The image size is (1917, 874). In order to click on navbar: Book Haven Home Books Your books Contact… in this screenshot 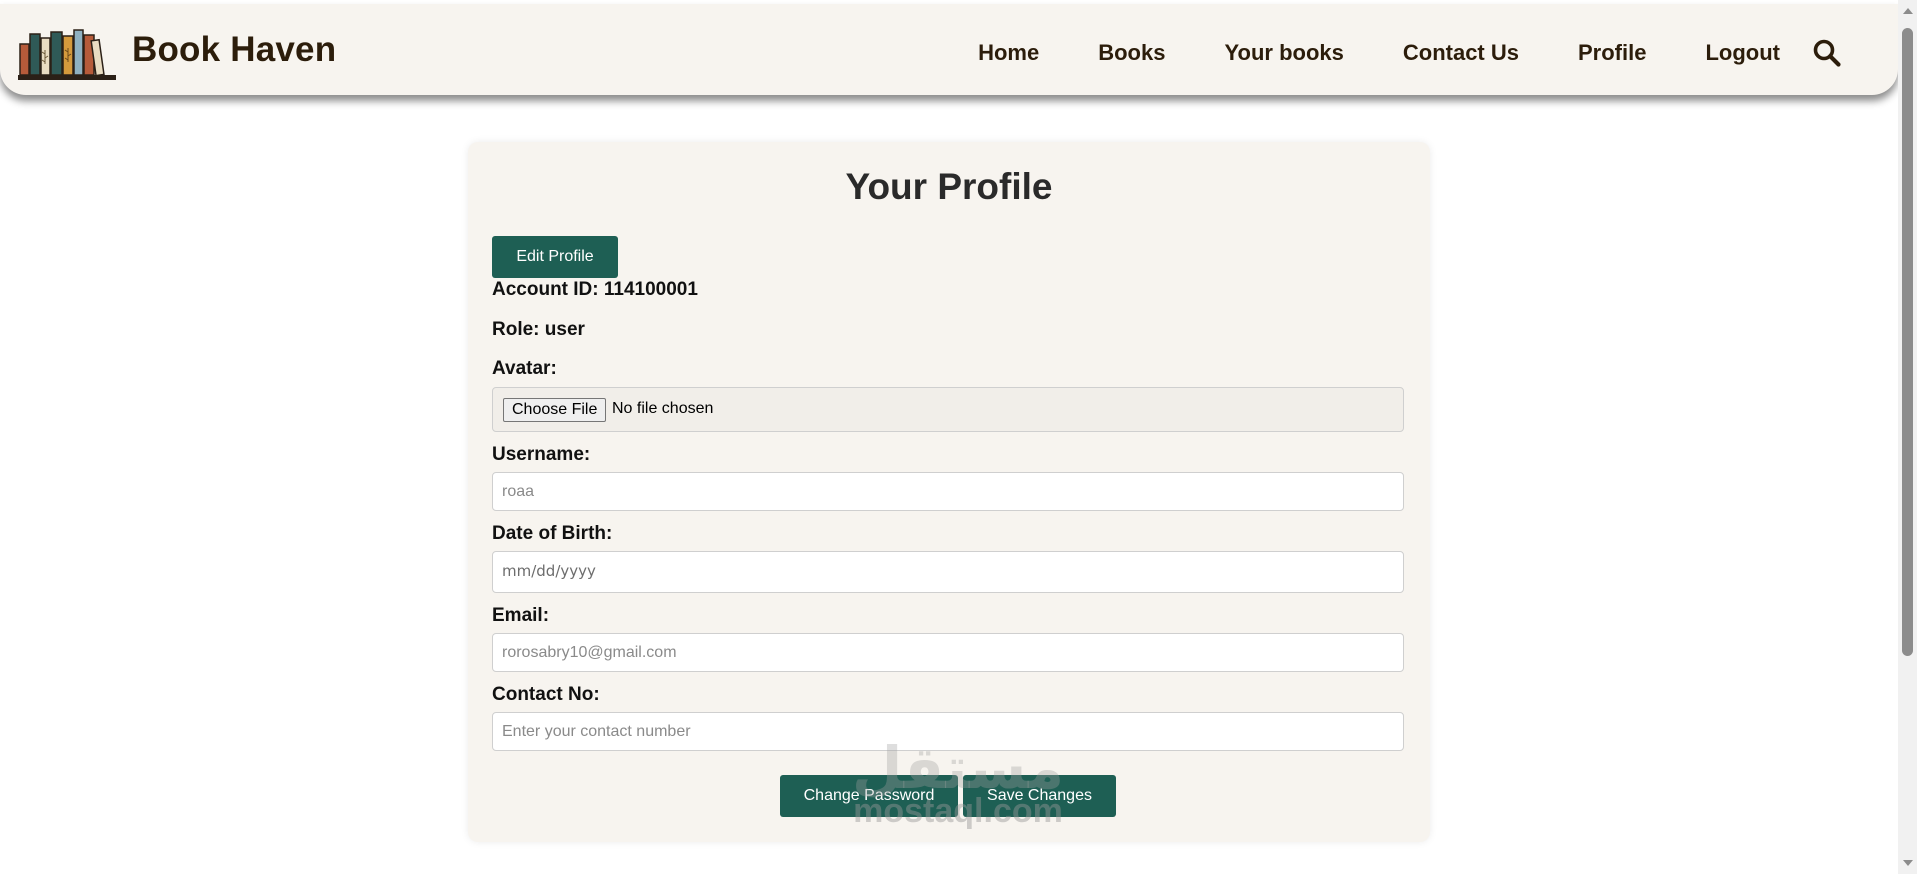, I will do `click(949, 49)`.